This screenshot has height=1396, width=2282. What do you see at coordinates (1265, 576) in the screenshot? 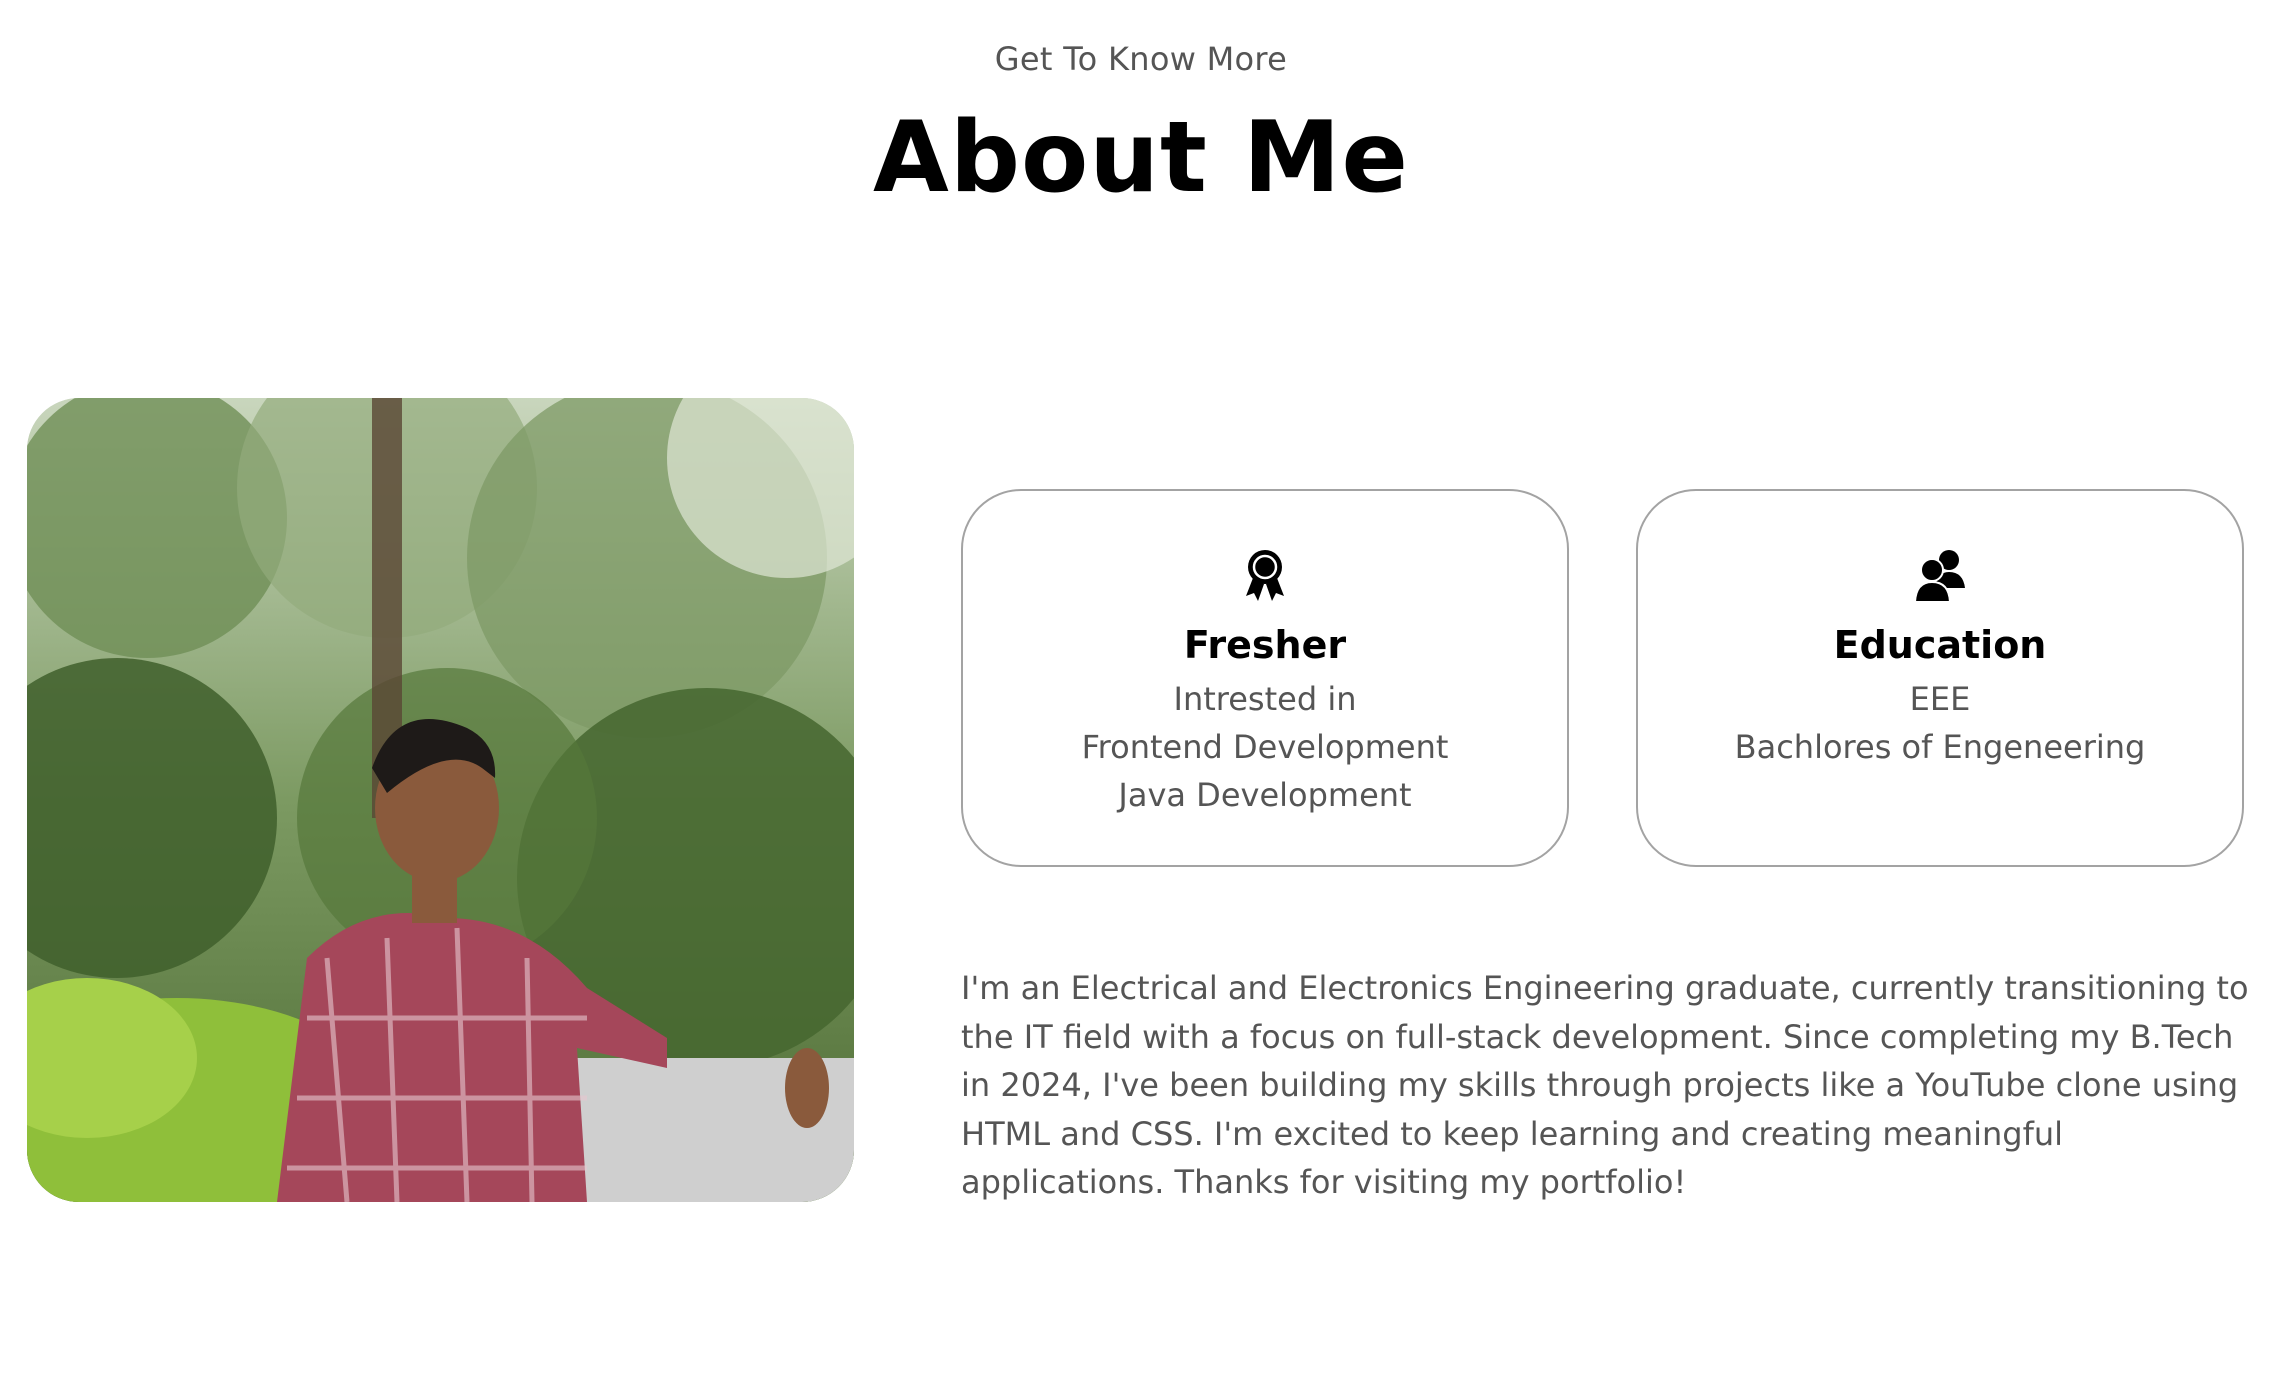
I see `award-ribbon-icon` at bounding box center [1265, 576].